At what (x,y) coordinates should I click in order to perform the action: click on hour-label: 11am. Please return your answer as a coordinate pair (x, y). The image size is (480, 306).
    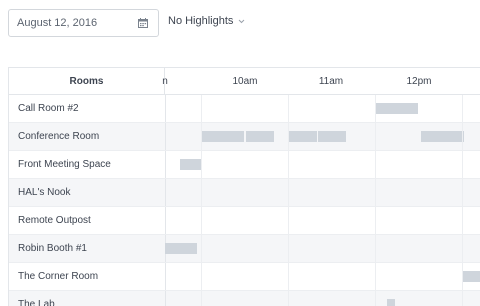
    Looking at the image, I should click on (331, 81).